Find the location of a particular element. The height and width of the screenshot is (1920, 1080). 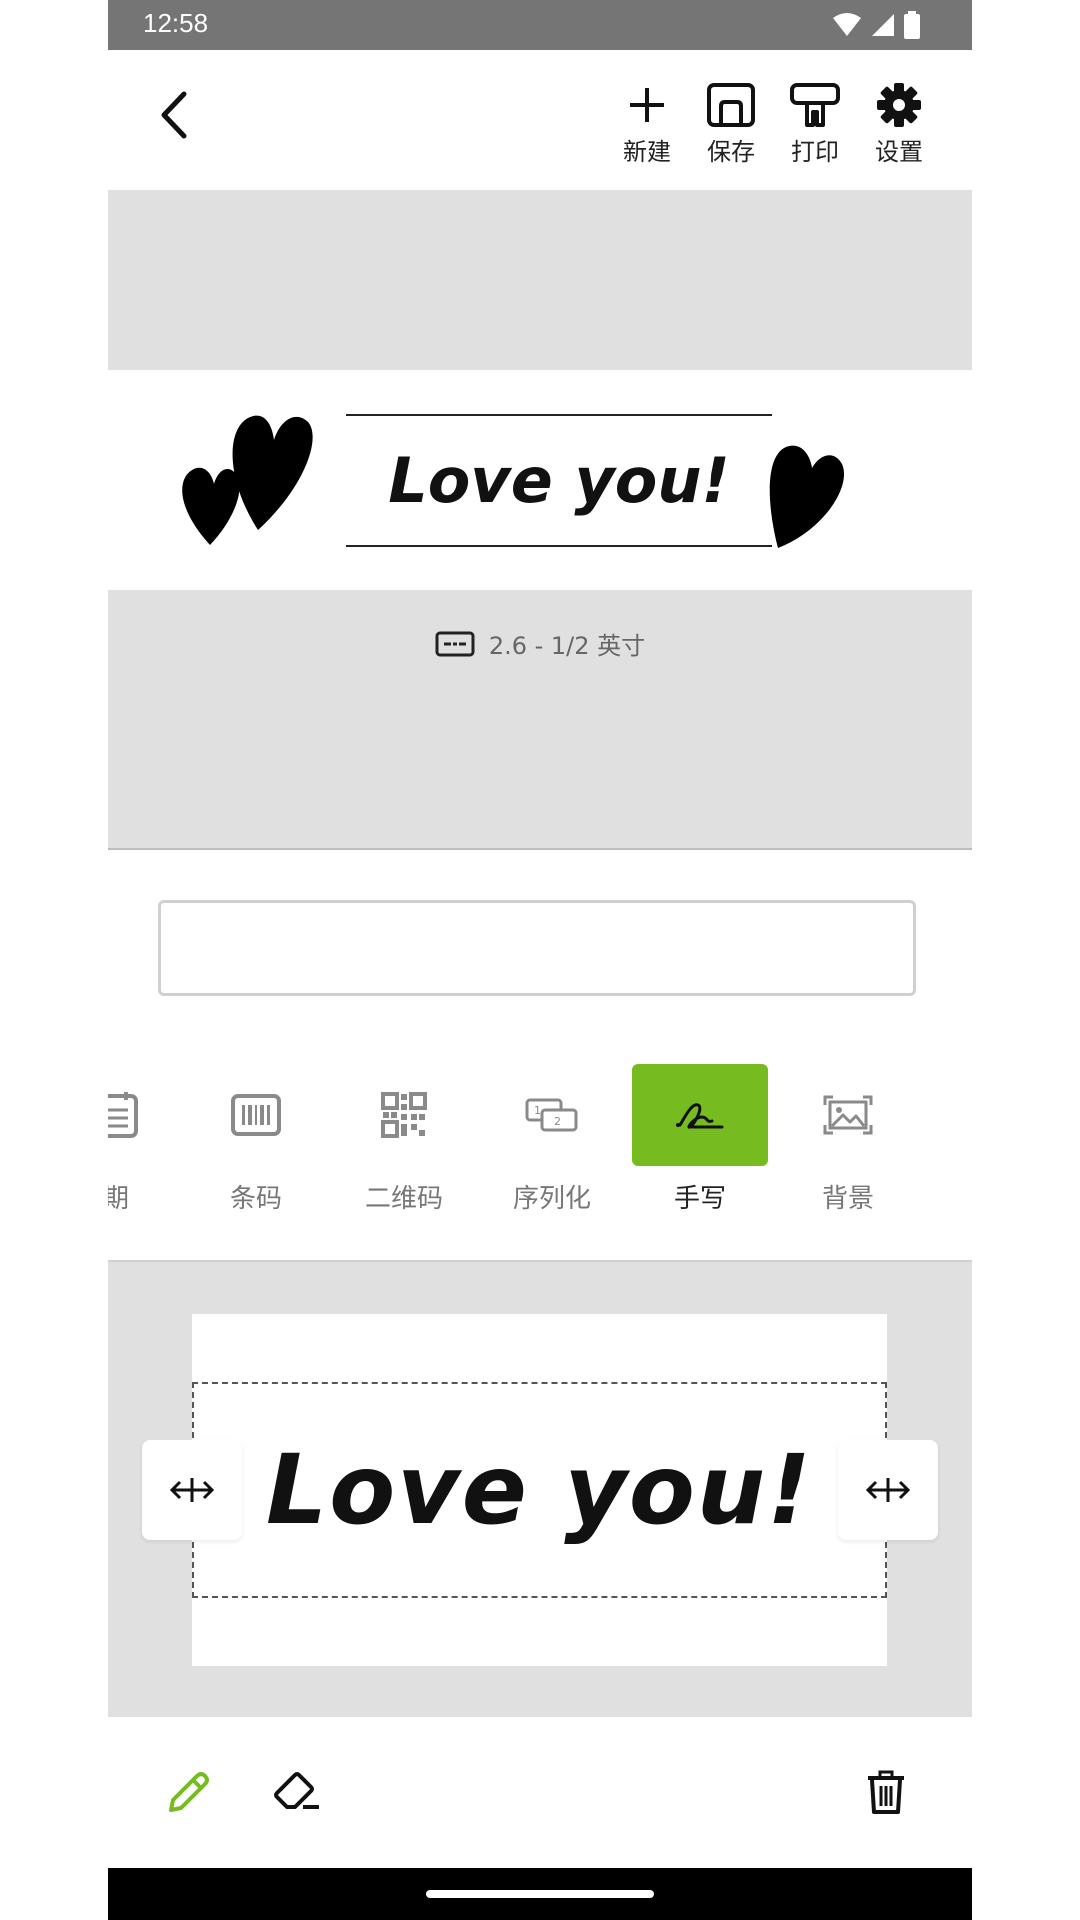

qr-code-icon is located at coordinates (404, 1115).